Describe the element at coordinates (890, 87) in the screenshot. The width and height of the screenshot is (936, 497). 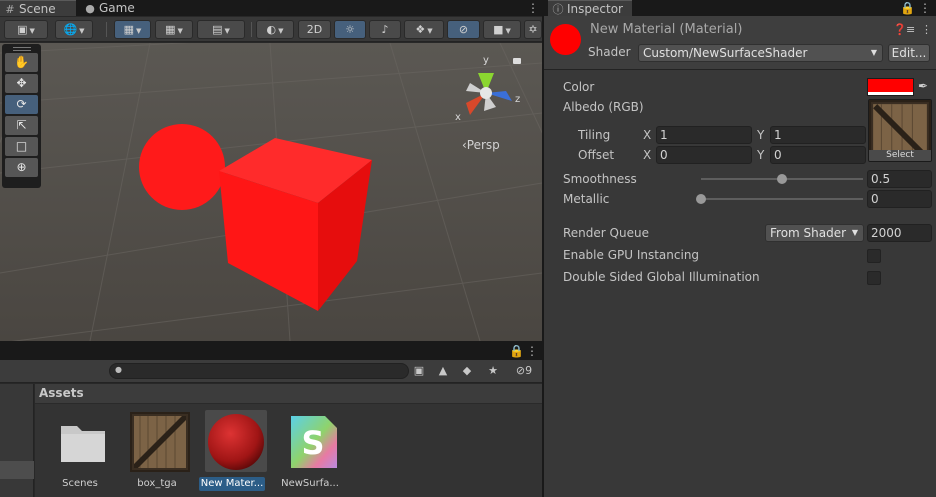
I see `color-field` at that location.